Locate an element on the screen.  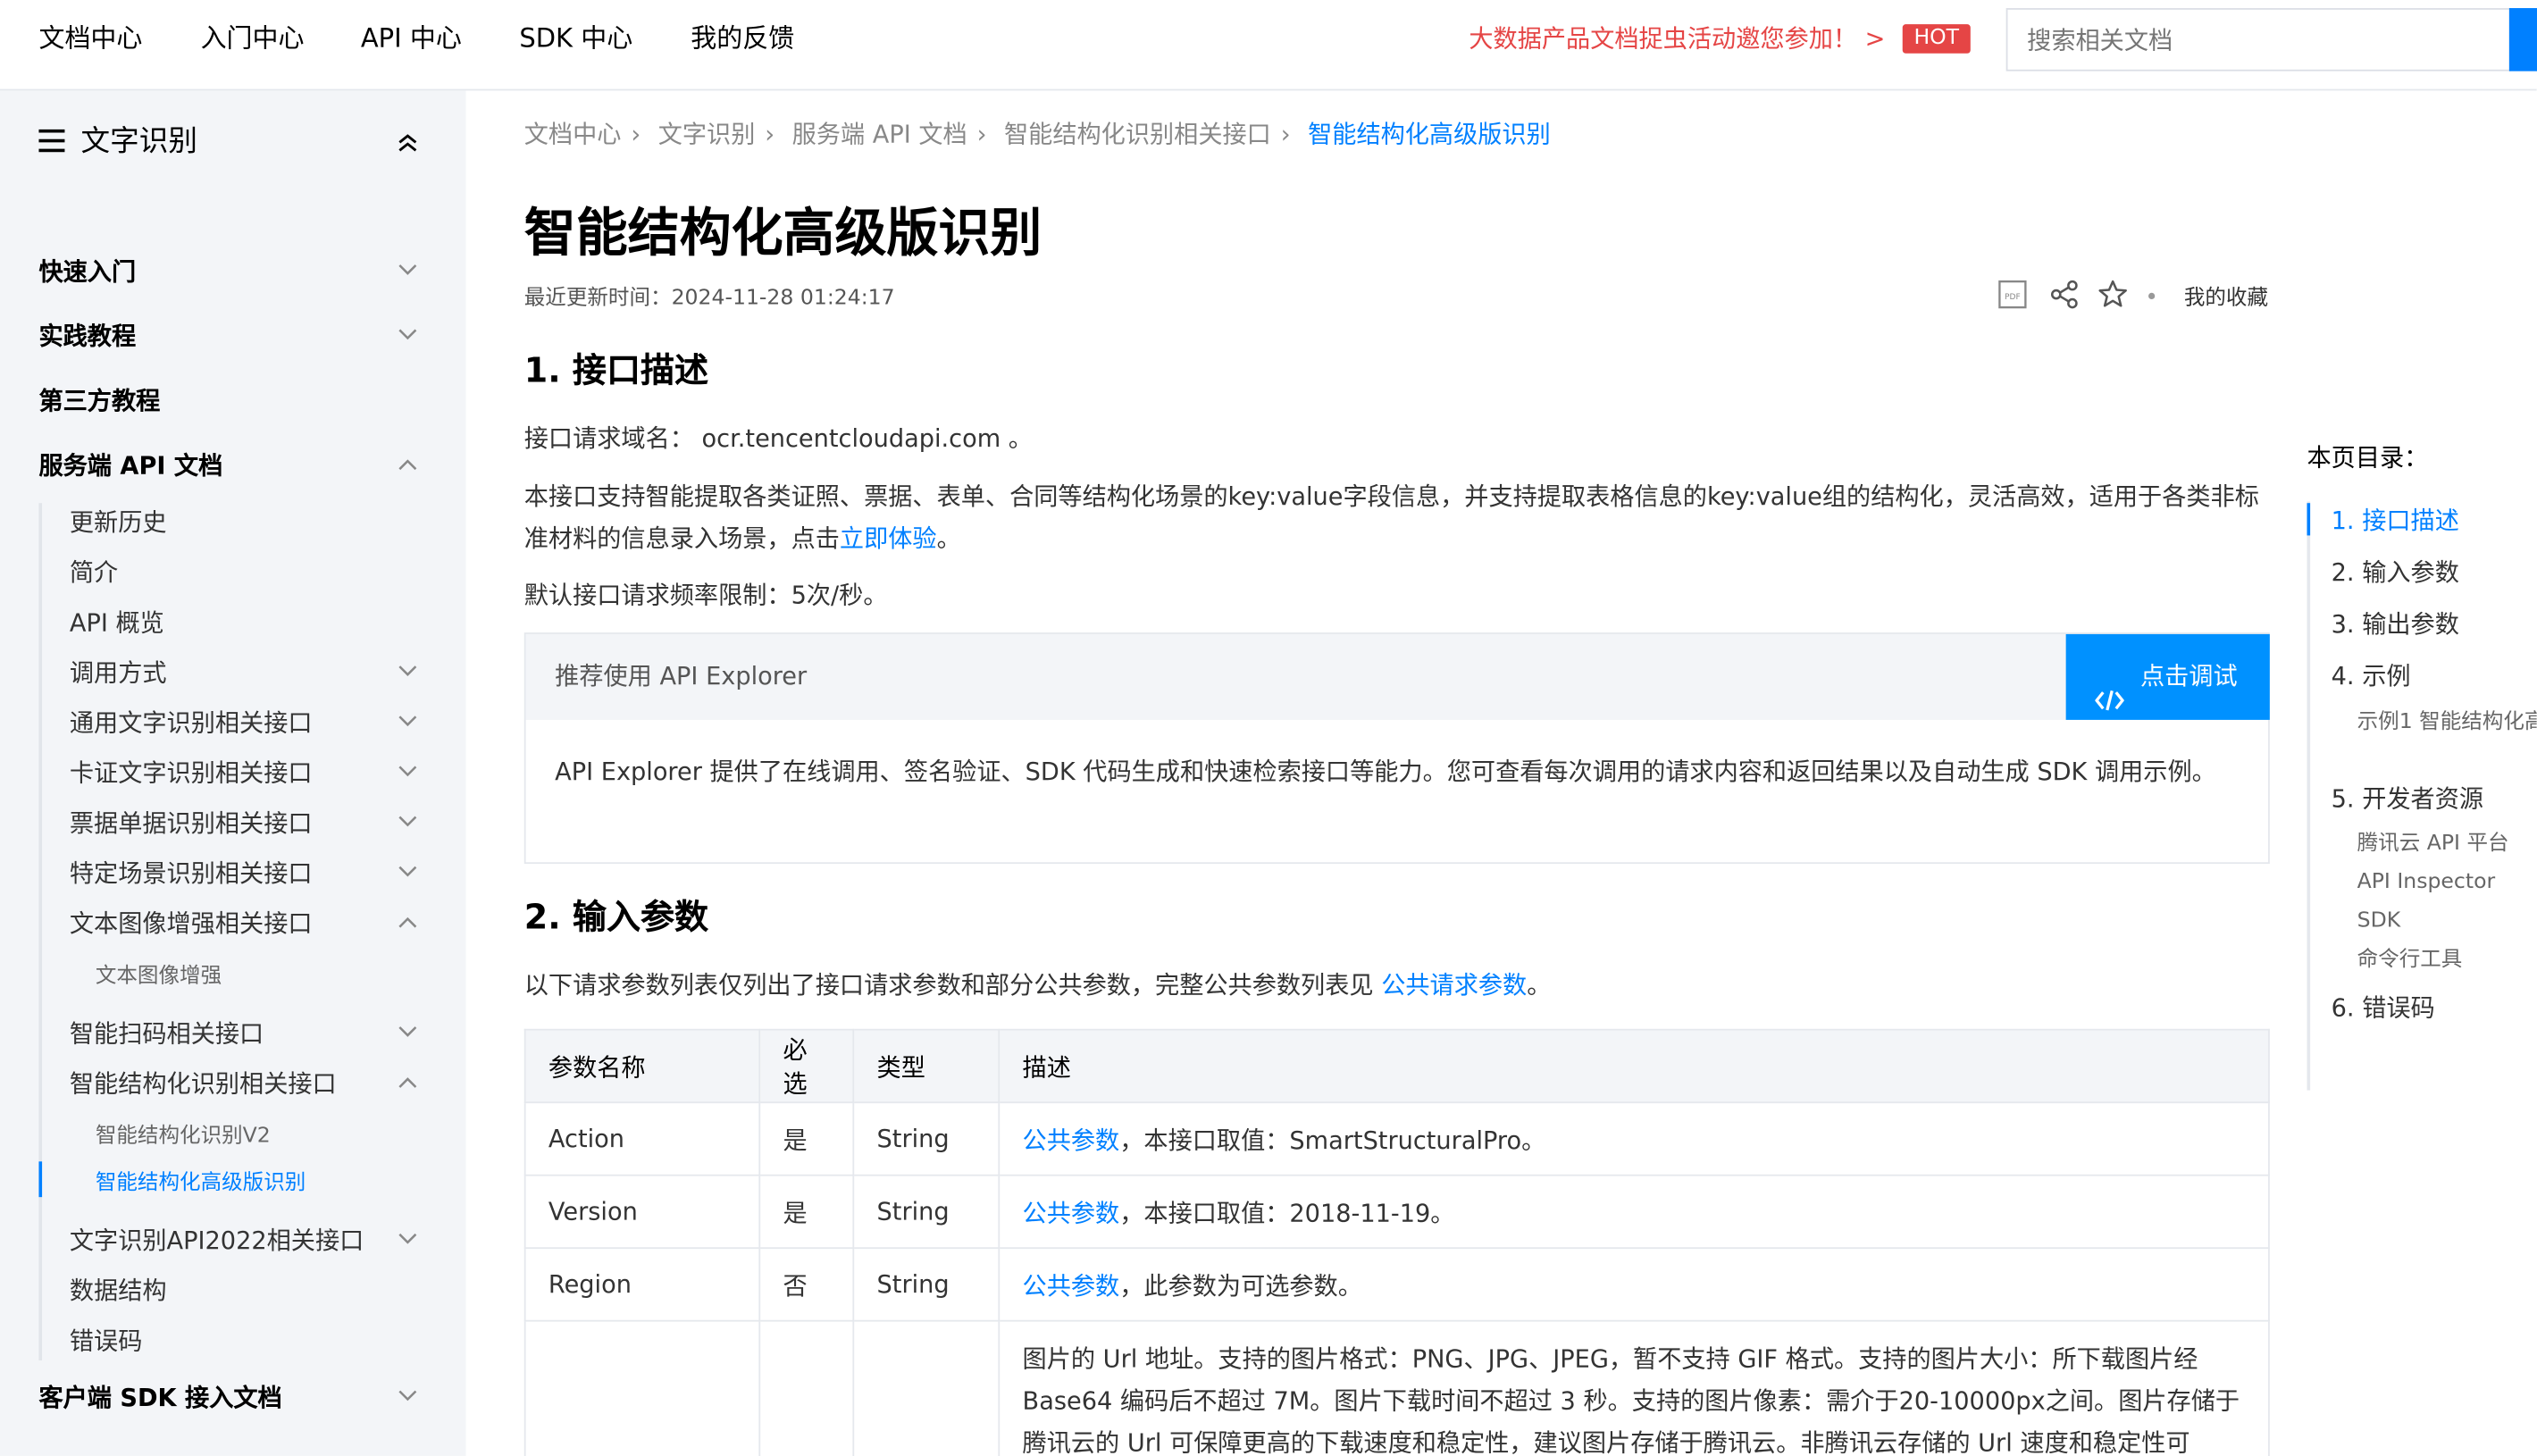
column-header: 参数名称 is located at coordinates (642, 1066).